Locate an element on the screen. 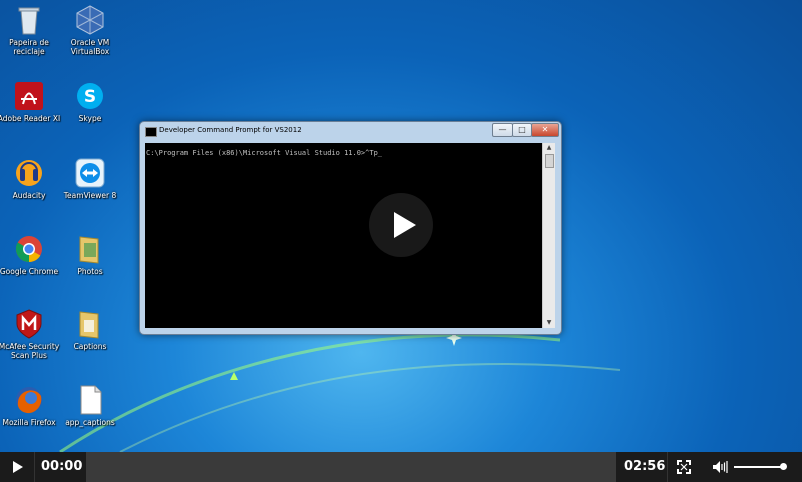 This screenshot has width=802, height=482. chrome-icon is located at coordinates (29, 249).